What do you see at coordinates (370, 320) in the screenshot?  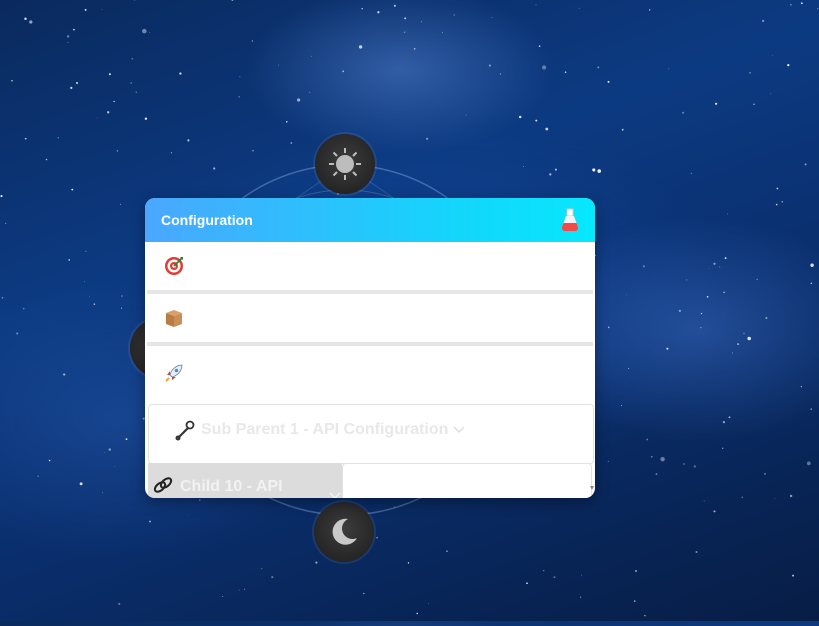 I see `list-item-box` at bounding box center [370, 320].